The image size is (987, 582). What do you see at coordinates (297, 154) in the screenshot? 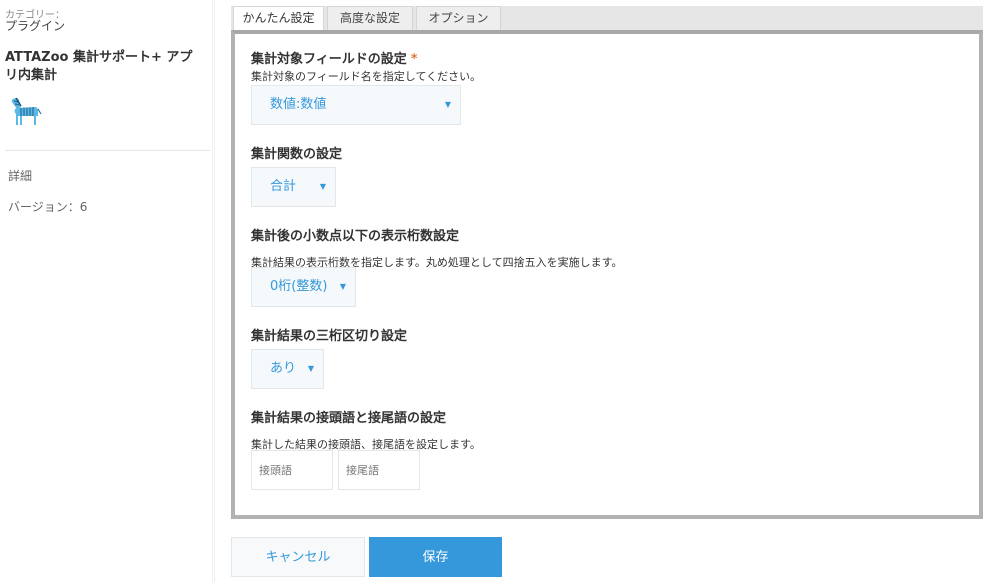
I see `function-setting-title: 集計関数の設定` at bounding box center [297, 154].